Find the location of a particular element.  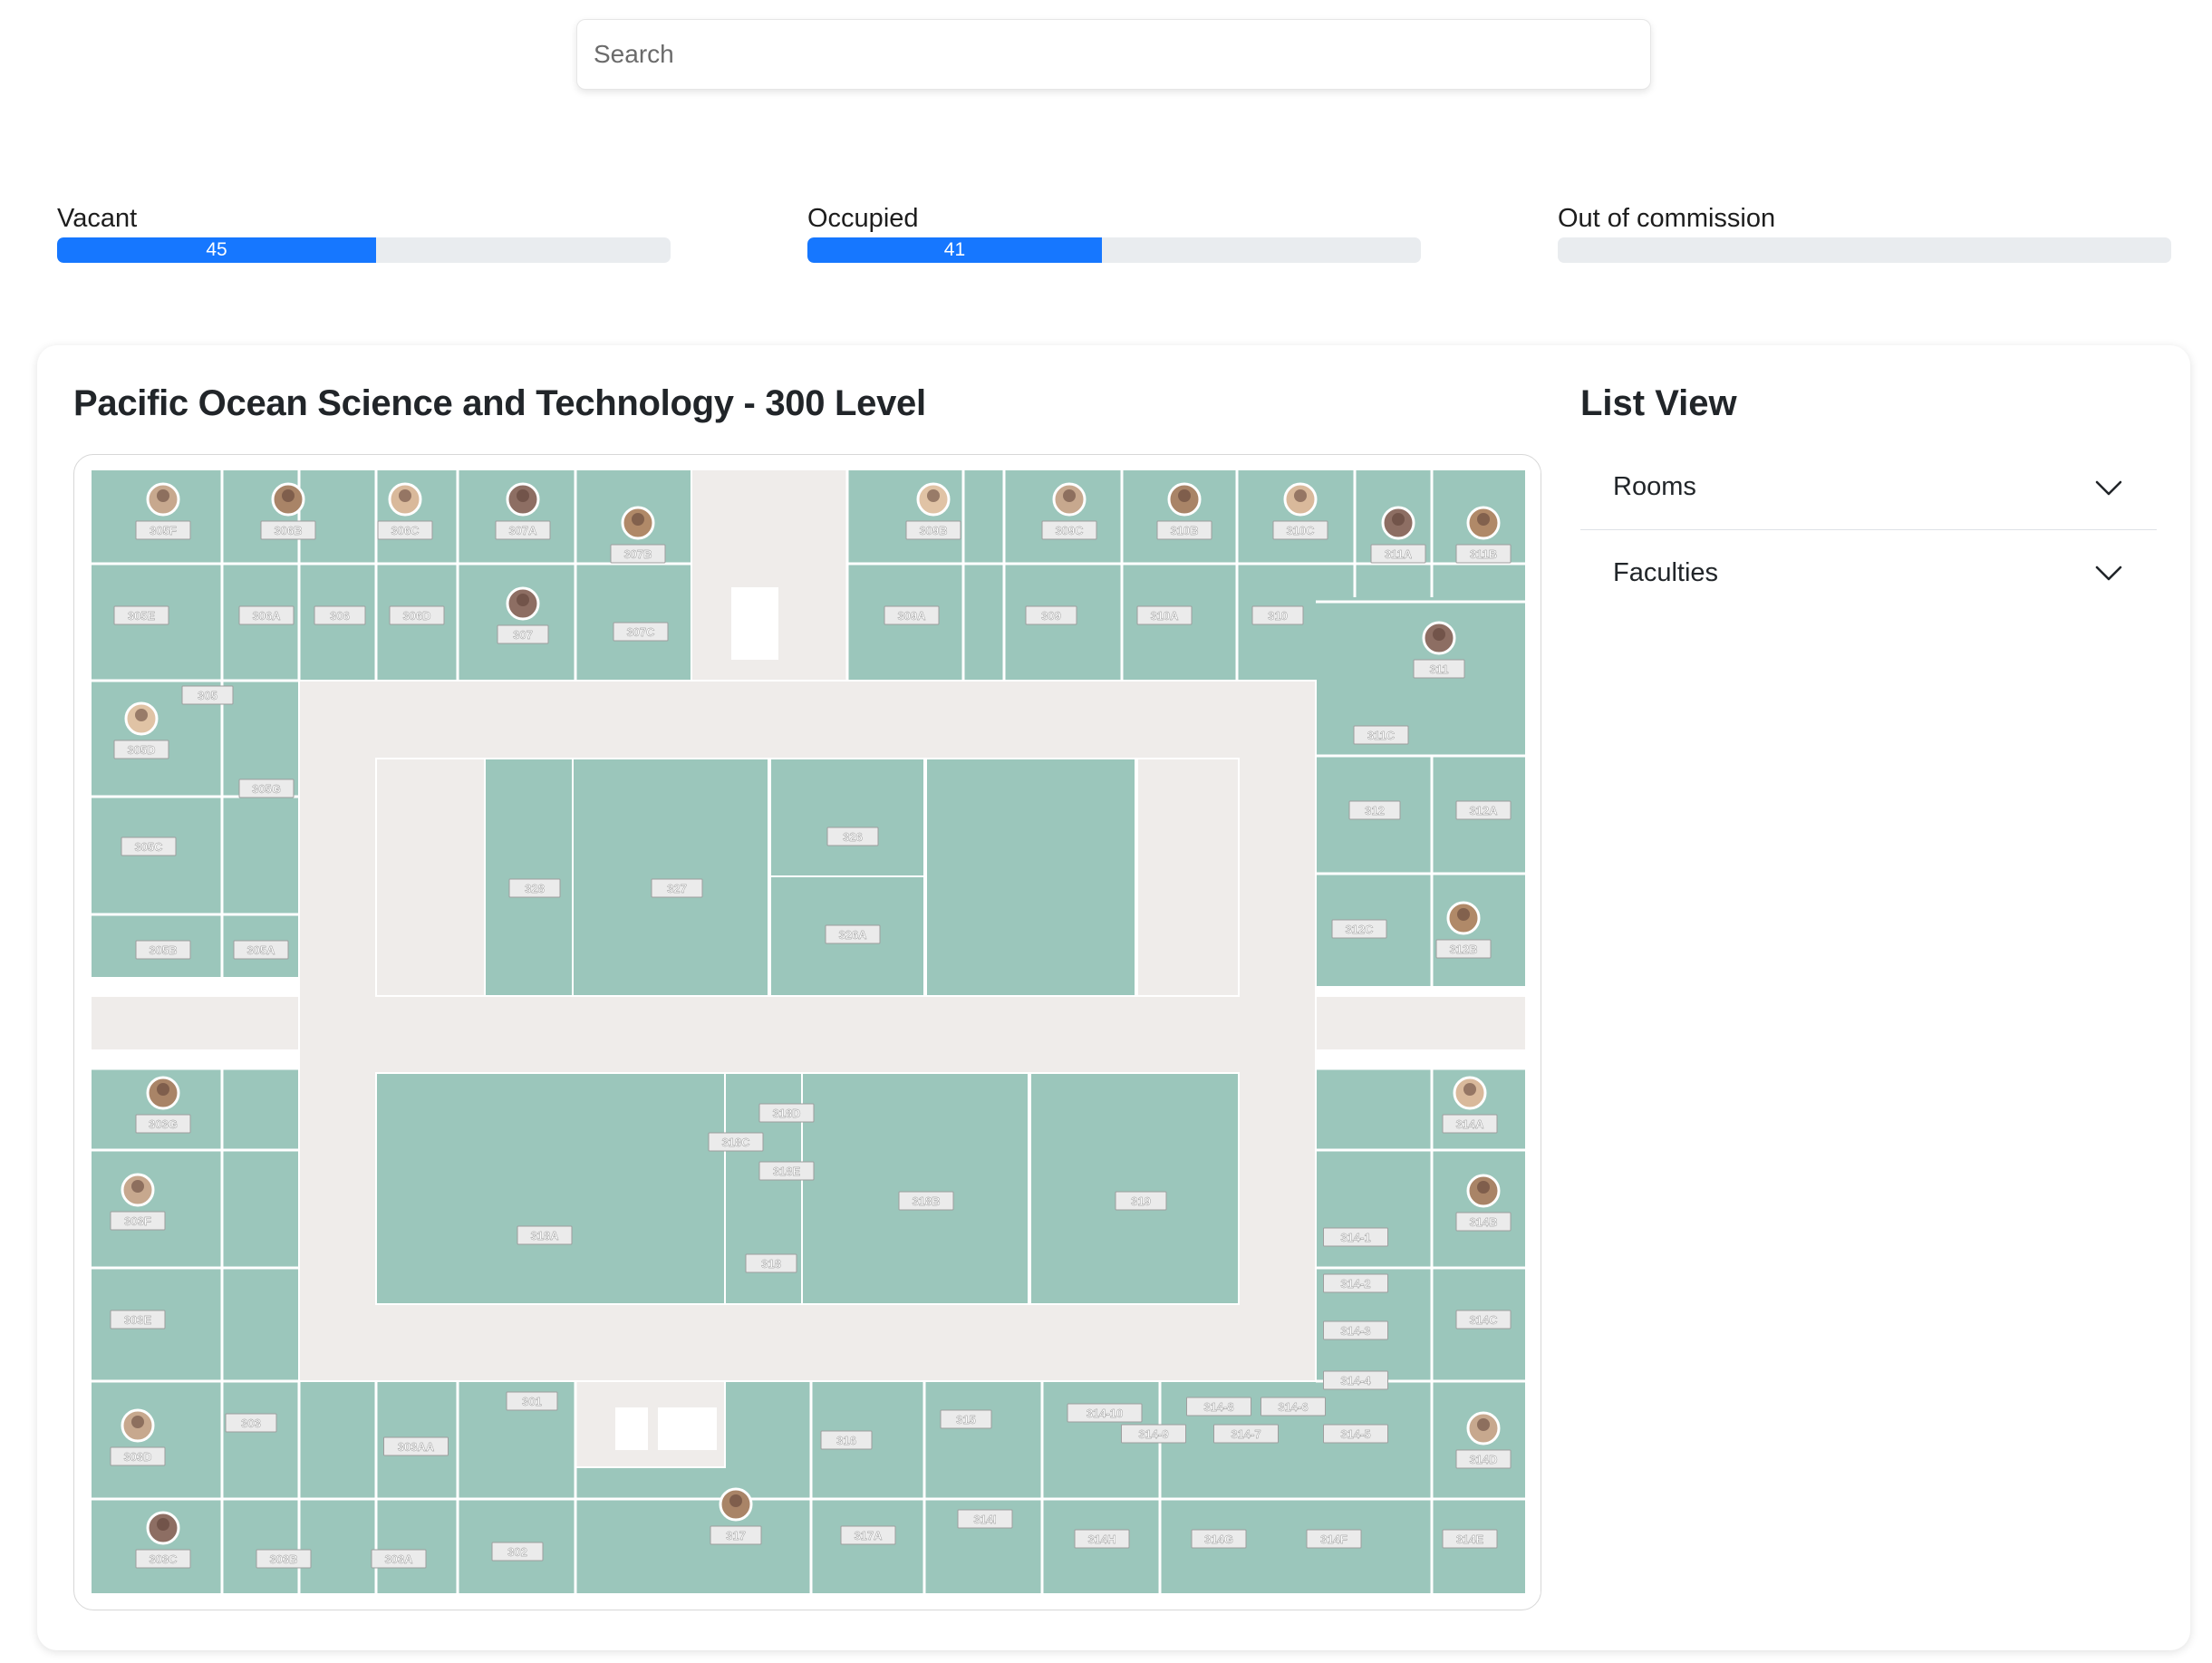

room-label: 315 is located at coordinates (966, 1419).